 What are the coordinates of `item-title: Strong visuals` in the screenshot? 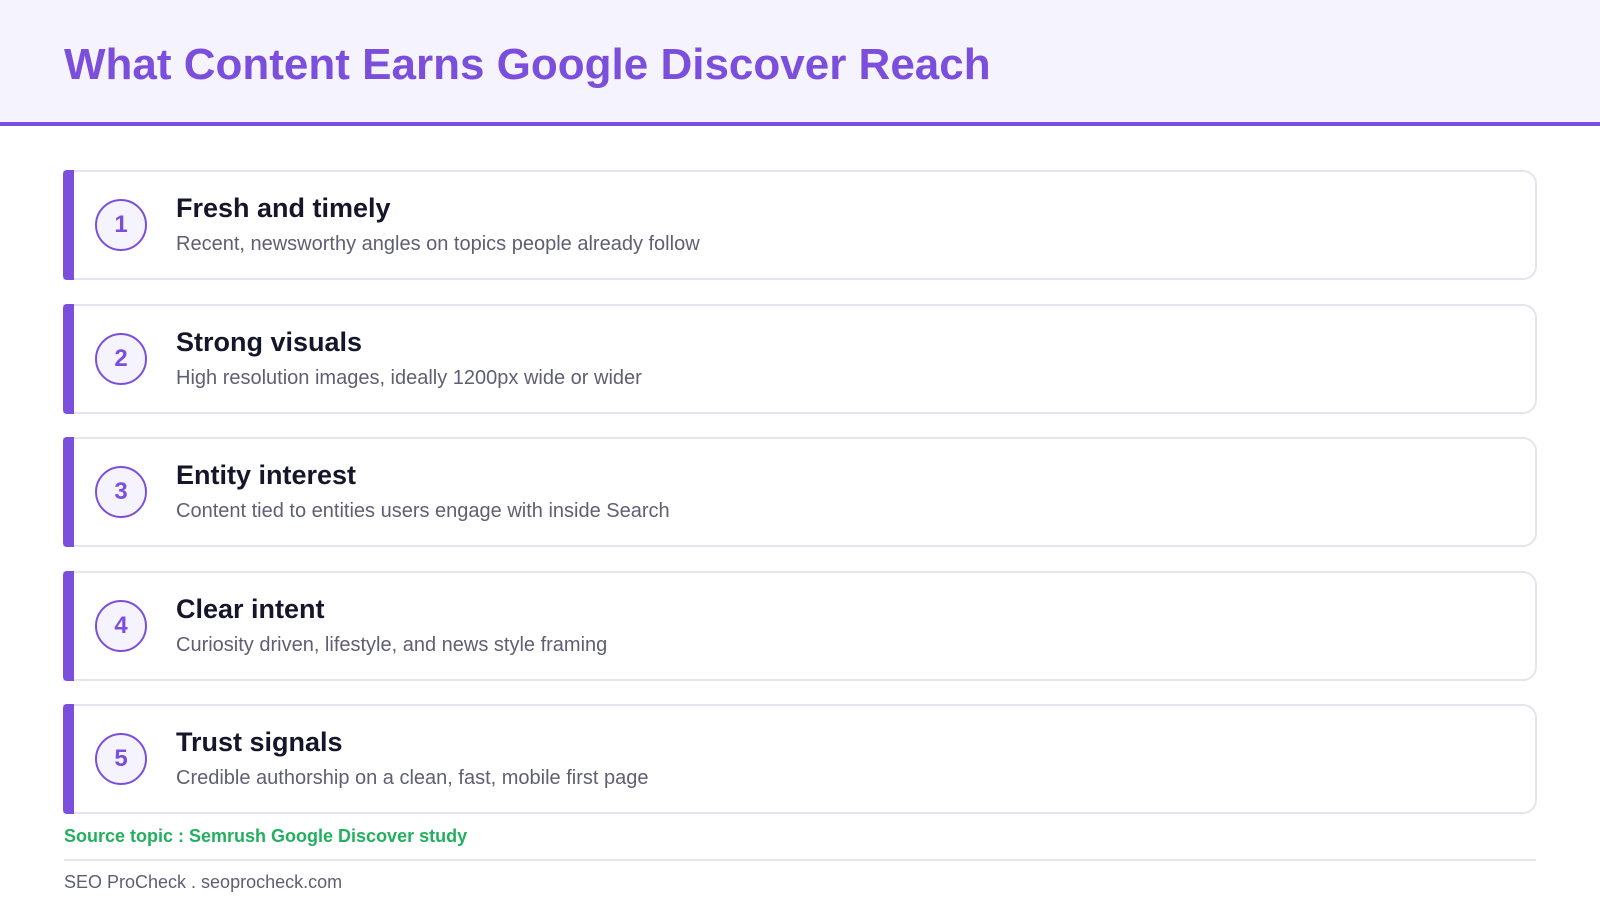 It's located at (269, 341).